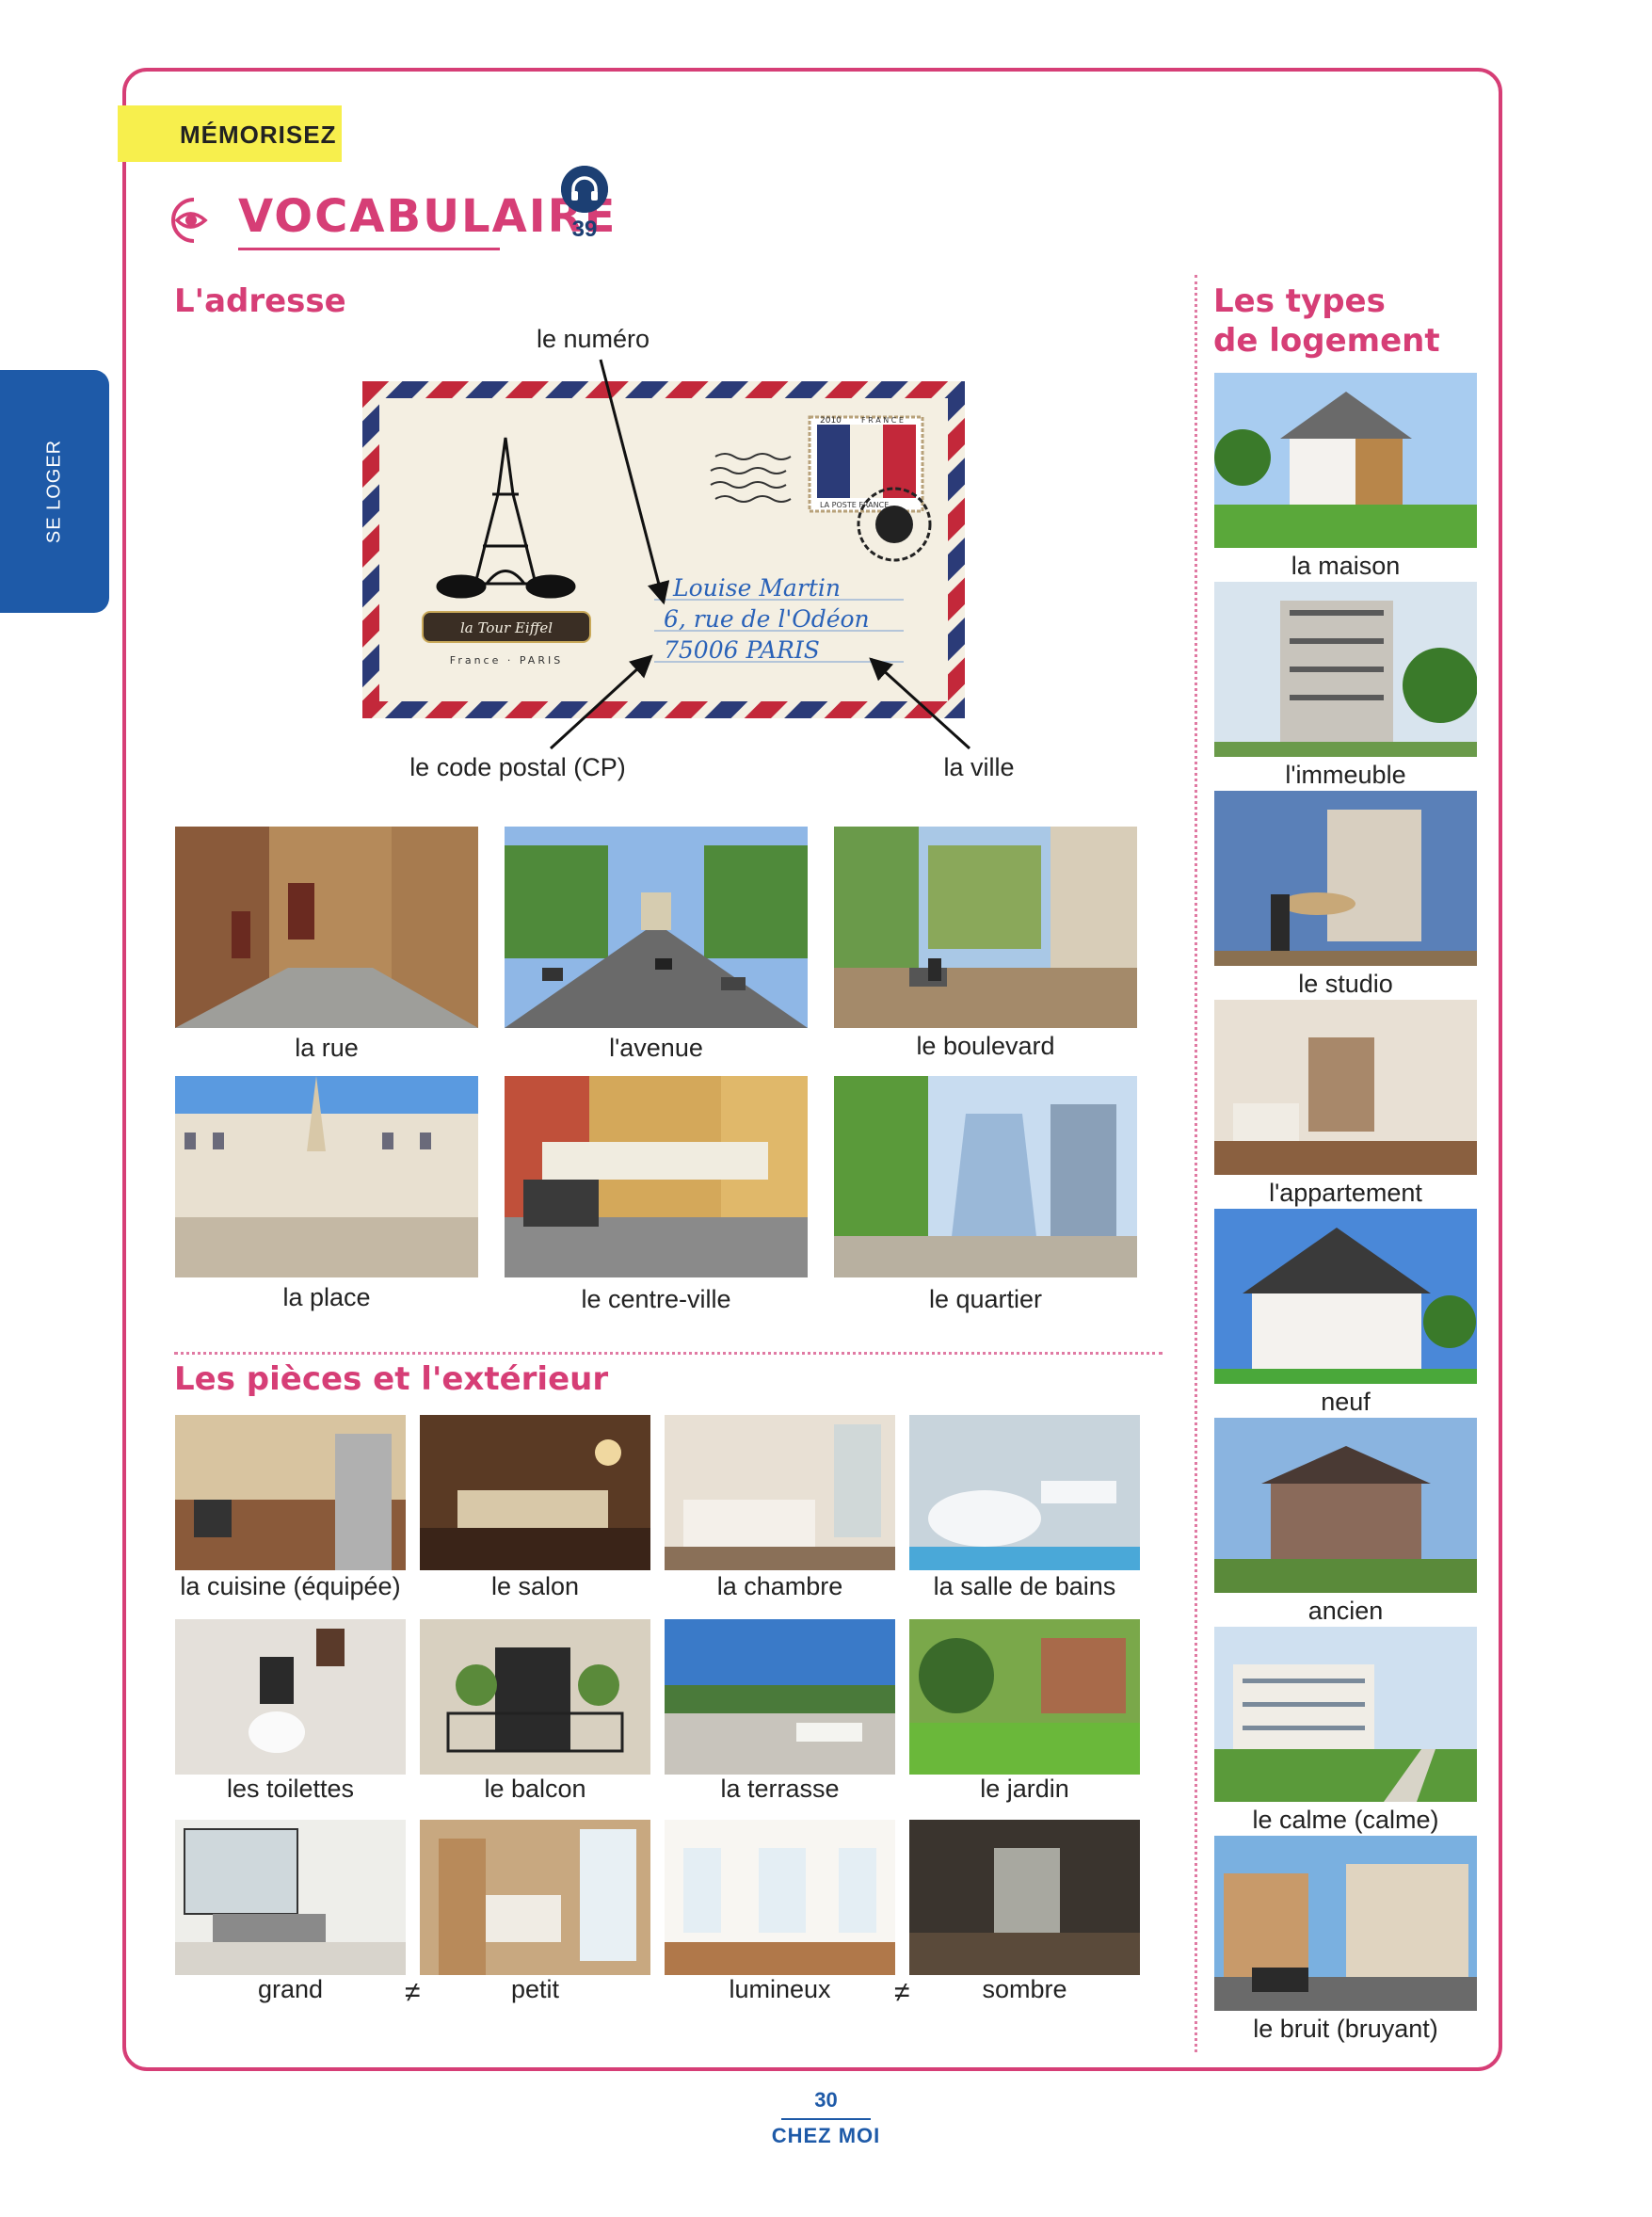 The height and width of the screenshot is (2217, 1652). What do you see at coordinates (290, 1492) in the screenshot?
I see `photo-cuisine` at bounding box center [290, 1492].